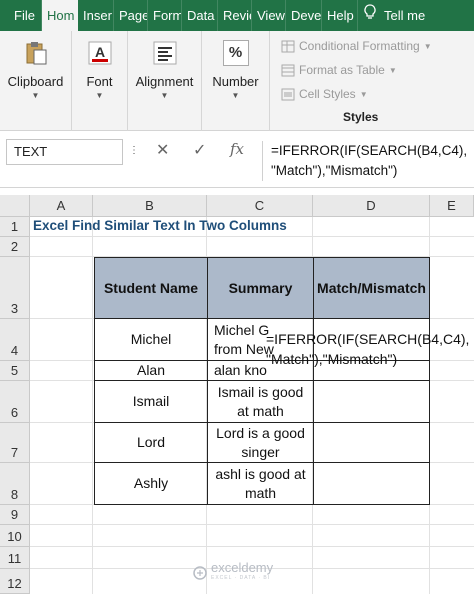  I want to click on cell-c8: ashl is good at math, so click(260, 483).